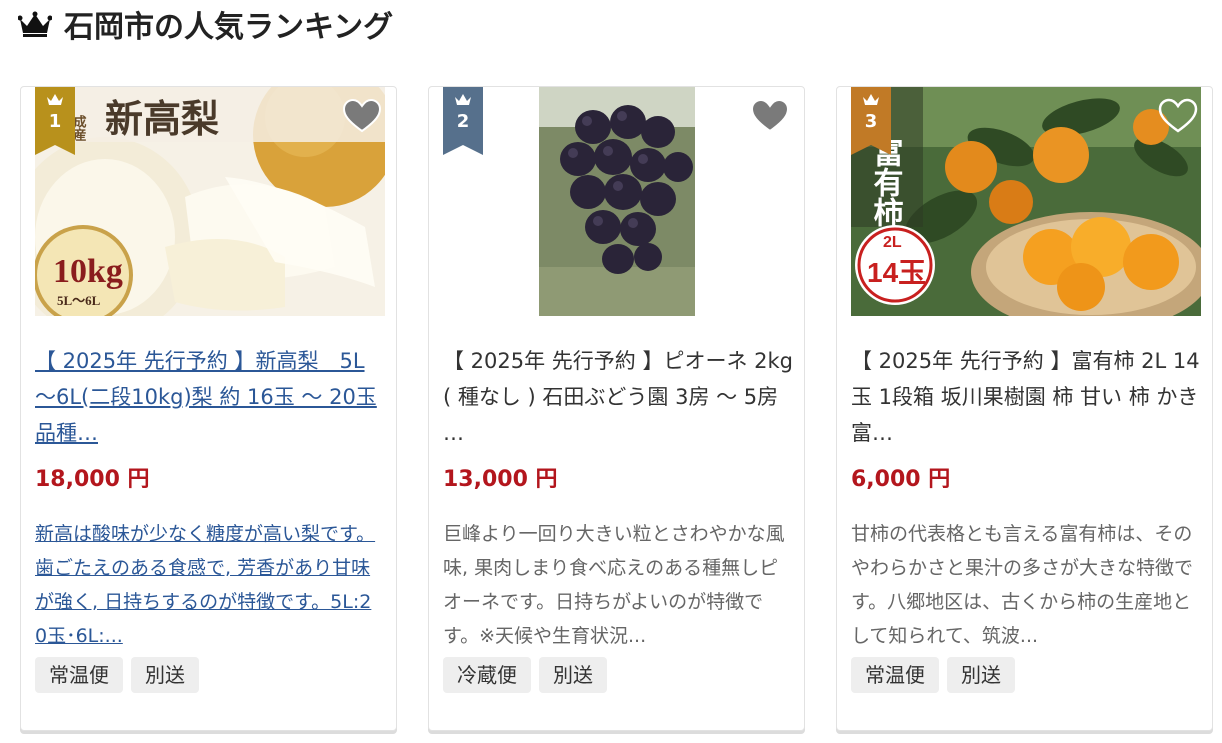 The image size is (1222, 743). Describe the element at coordinates (35, 24) in the screenshot. I see `crown-icon` at that location.